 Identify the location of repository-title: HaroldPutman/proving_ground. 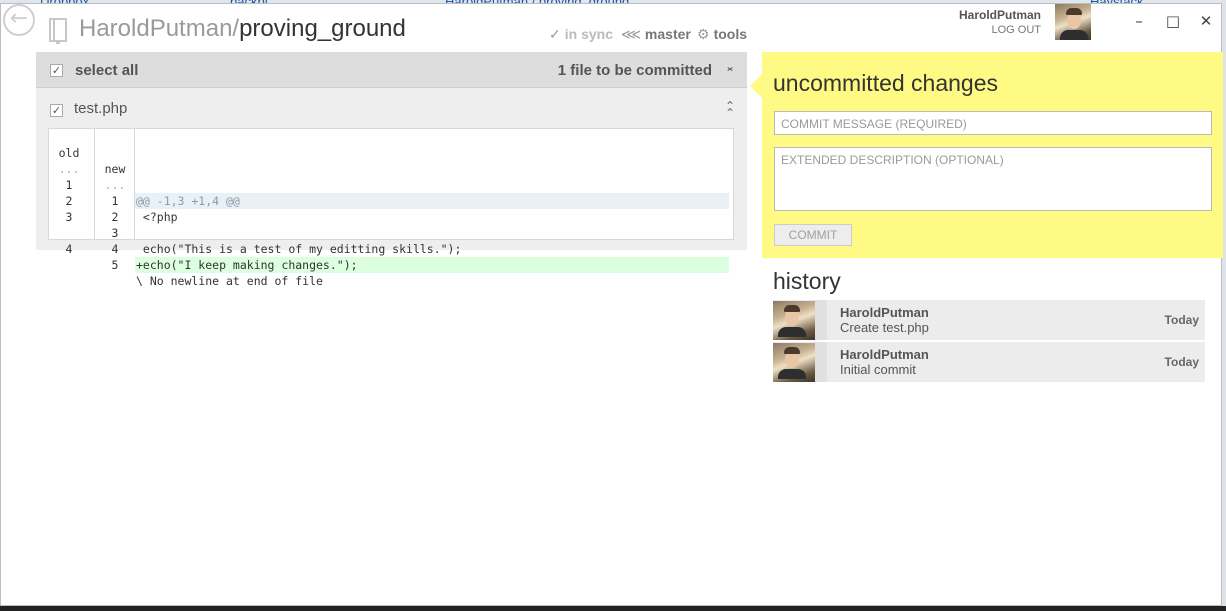
(242, 29).